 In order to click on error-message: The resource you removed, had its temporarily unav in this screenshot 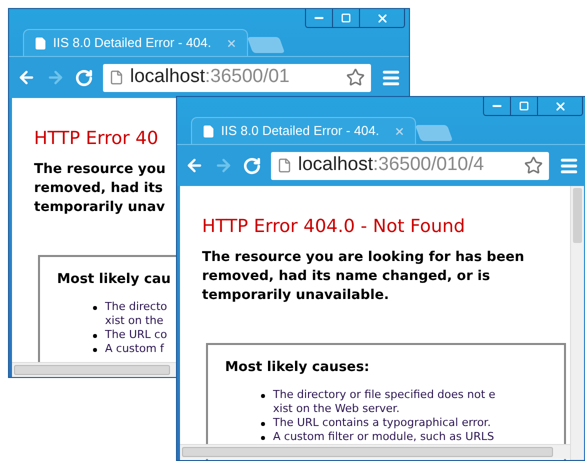, I will do `click(100, 188)`.